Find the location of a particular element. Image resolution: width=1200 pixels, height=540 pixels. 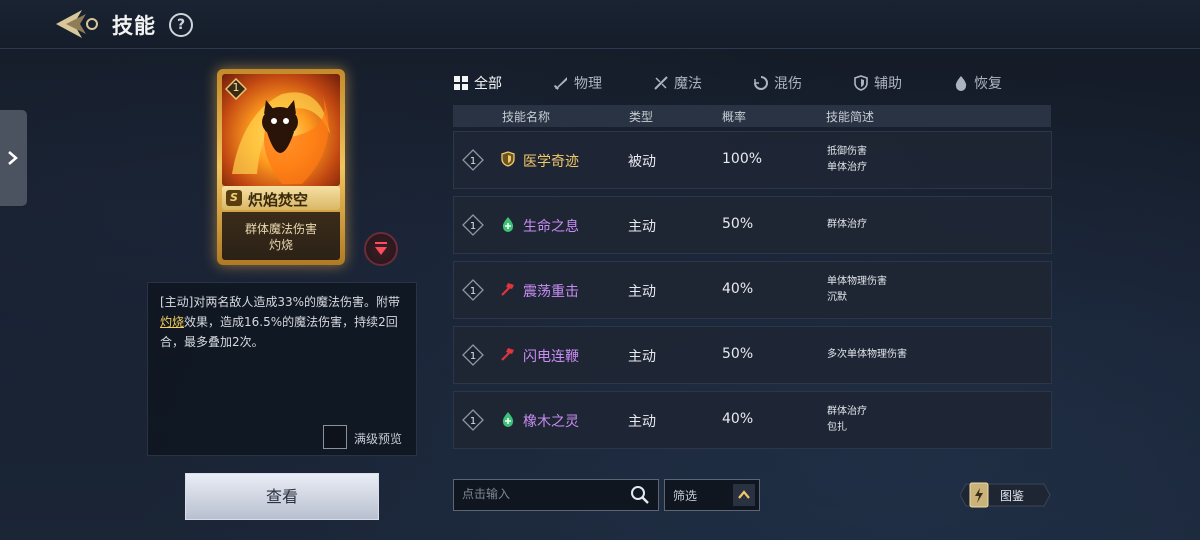

card-level-badge: 1 is located at coordinates (236, 89).